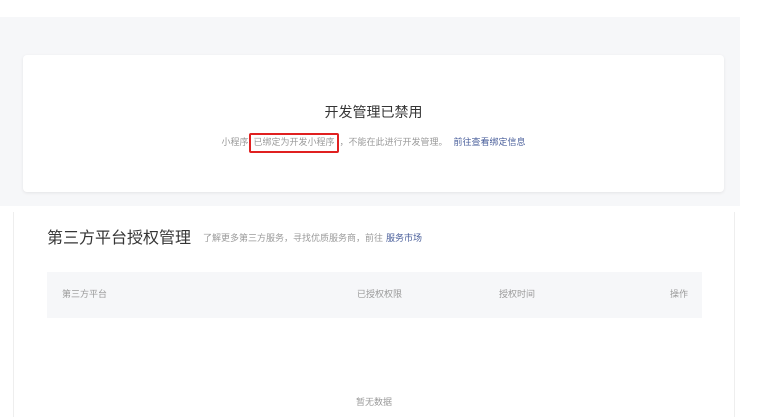 This screenshot has width=758, height=417. I want to click on view-binding-info-link: 前往查看绑定信息, so click(490, 143).